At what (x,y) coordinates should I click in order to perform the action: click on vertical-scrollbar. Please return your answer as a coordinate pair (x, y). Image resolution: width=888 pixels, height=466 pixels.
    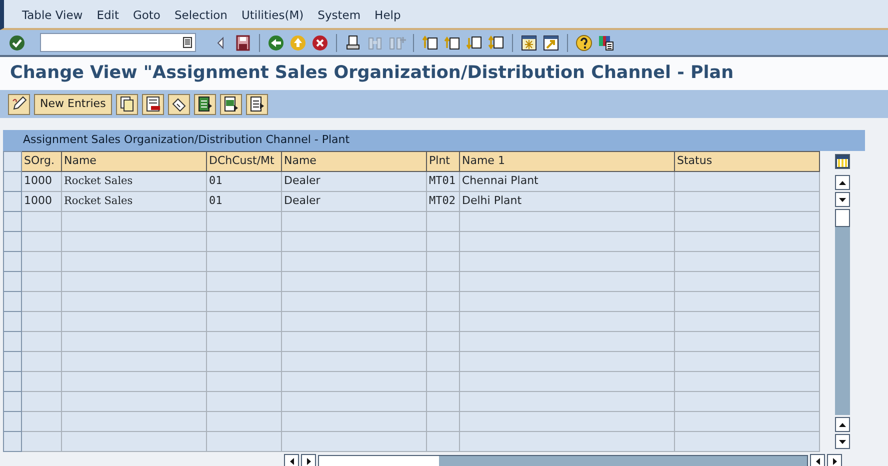
    Looking at the image, I should click on (842, 312).